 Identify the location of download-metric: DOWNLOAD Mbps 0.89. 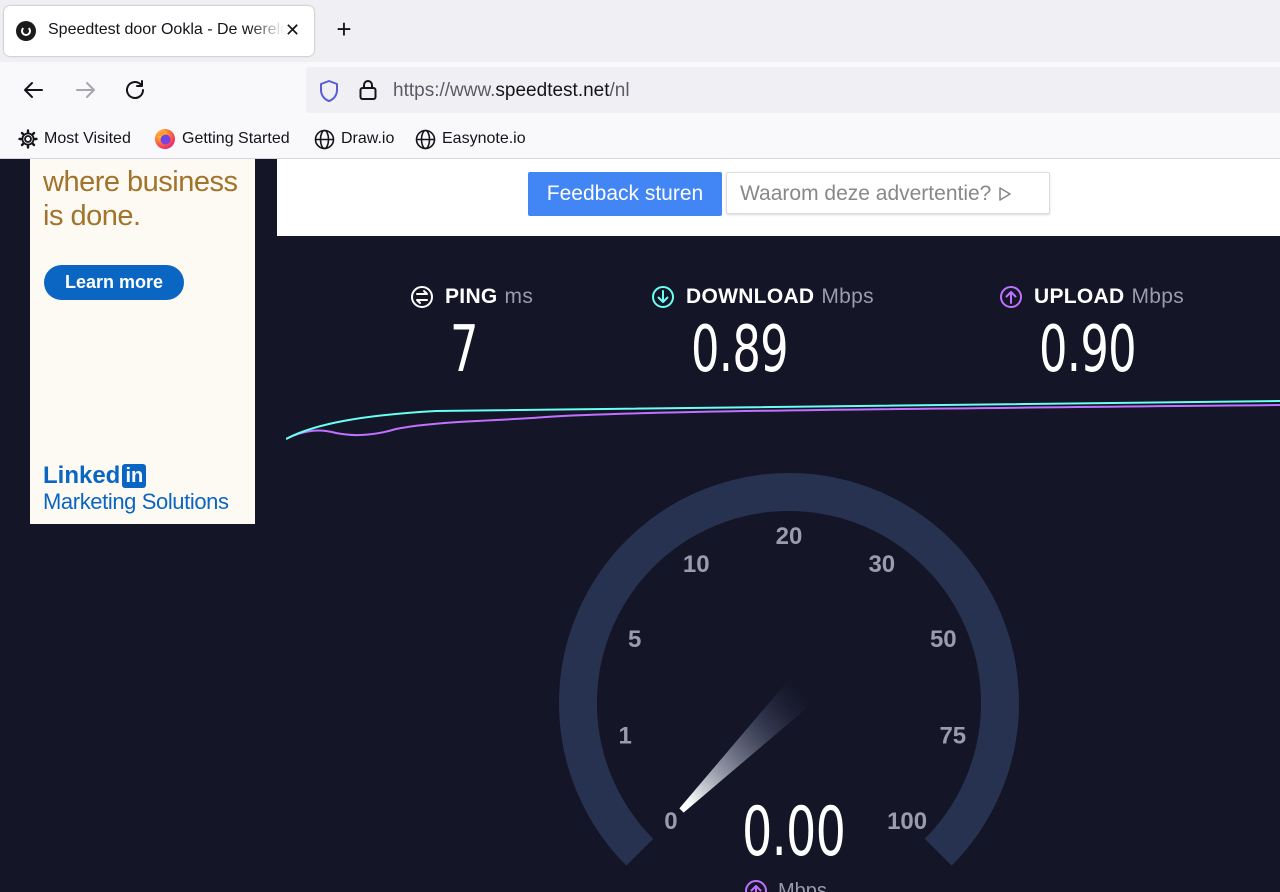
(762, 336).